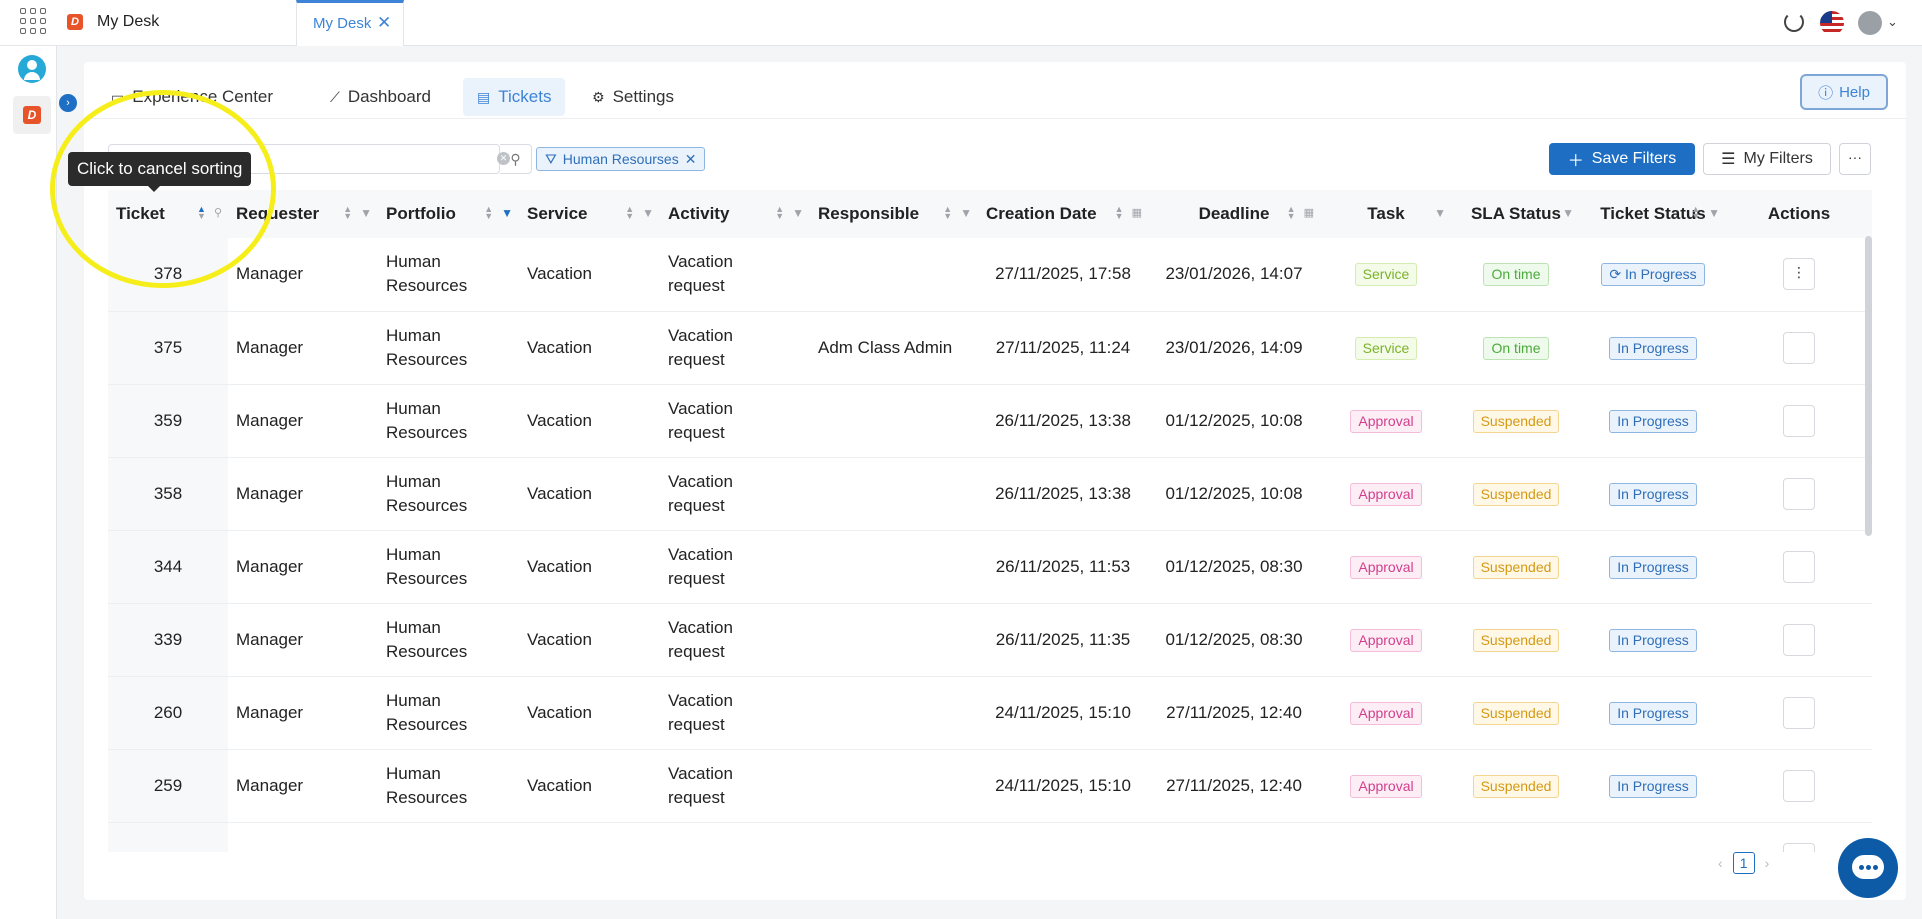 The height and width of the screenshot is (919, 1922). What do you see at coordinates (32, 115) in the screenshot?
I see `sidebar-item-my-desk: D` at bounding box center [32, 115].